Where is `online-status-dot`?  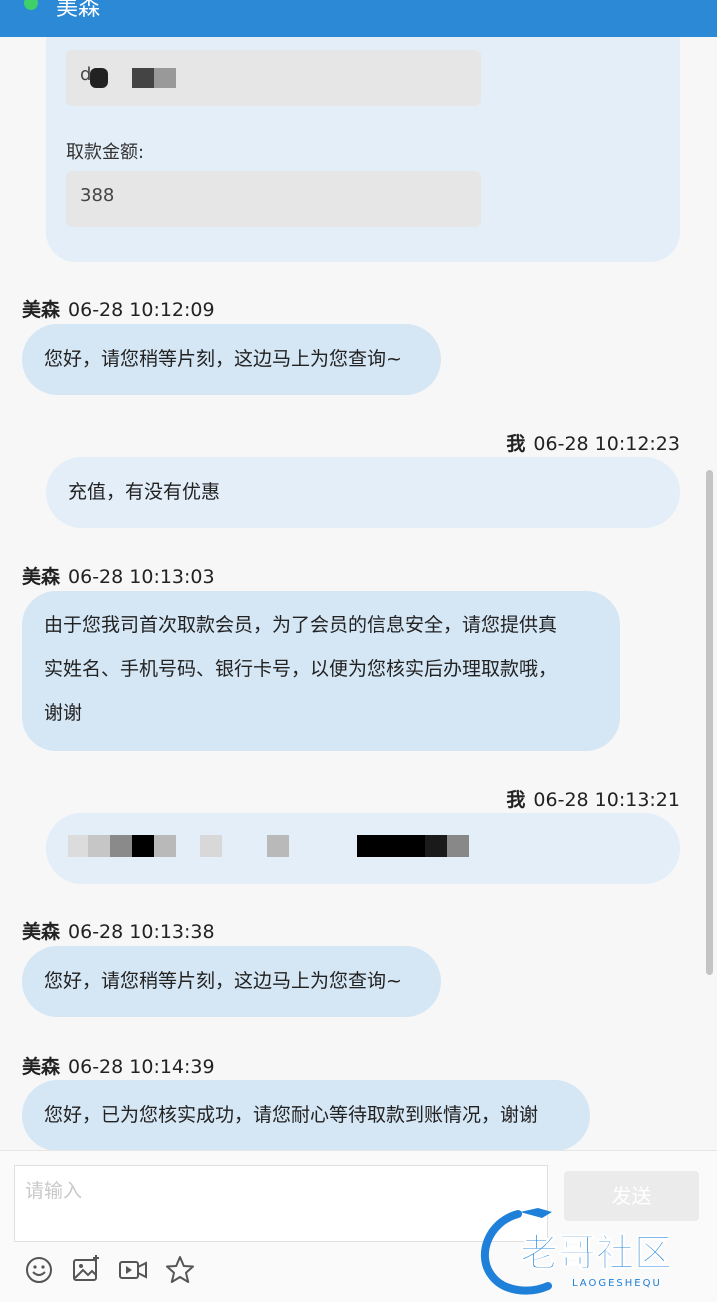
online-status-dot is located at coordinates (31, 5).